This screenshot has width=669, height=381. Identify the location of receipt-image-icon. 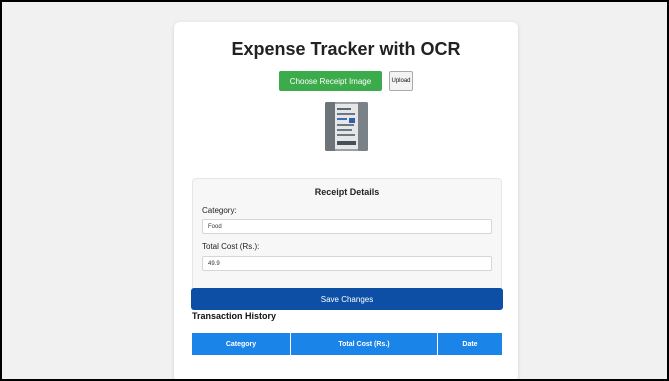
(346, 126).